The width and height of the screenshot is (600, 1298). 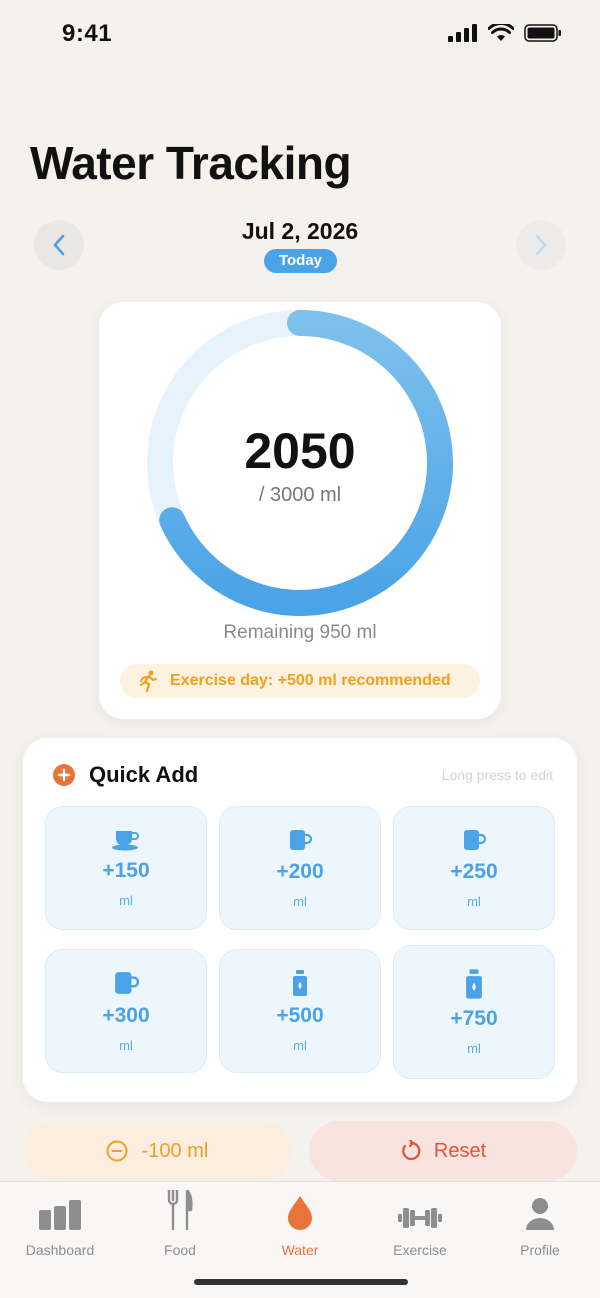 I want to click on chevron-right-icon, so click(x=541, y=245).